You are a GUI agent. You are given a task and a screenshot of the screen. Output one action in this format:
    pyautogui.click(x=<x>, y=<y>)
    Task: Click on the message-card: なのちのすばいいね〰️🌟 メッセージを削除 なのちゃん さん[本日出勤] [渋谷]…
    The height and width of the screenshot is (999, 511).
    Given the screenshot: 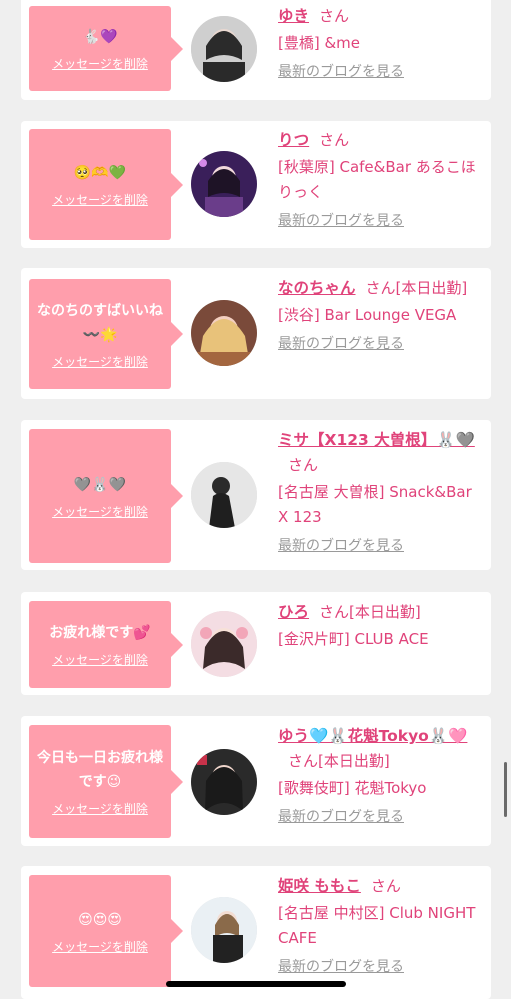 What is the action you would take?
    pyautogui.click(x=256, y=333)
    